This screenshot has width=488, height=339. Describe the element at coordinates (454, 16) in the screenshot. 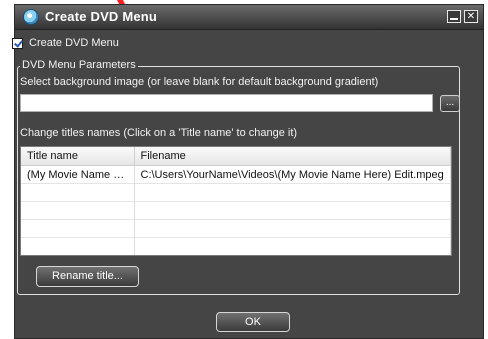

I see `minimize-button` at that location.